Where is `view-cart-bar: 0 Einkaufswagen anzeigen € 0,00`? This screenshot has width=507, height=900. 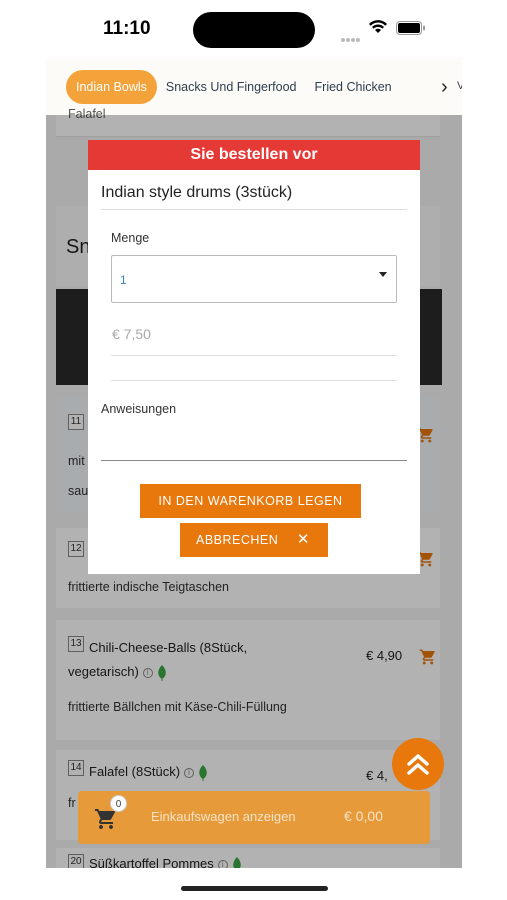 view-cart-bar: 0 Einkaufswagen anzeigen € 0,00 is located at coordinates (254, 817).